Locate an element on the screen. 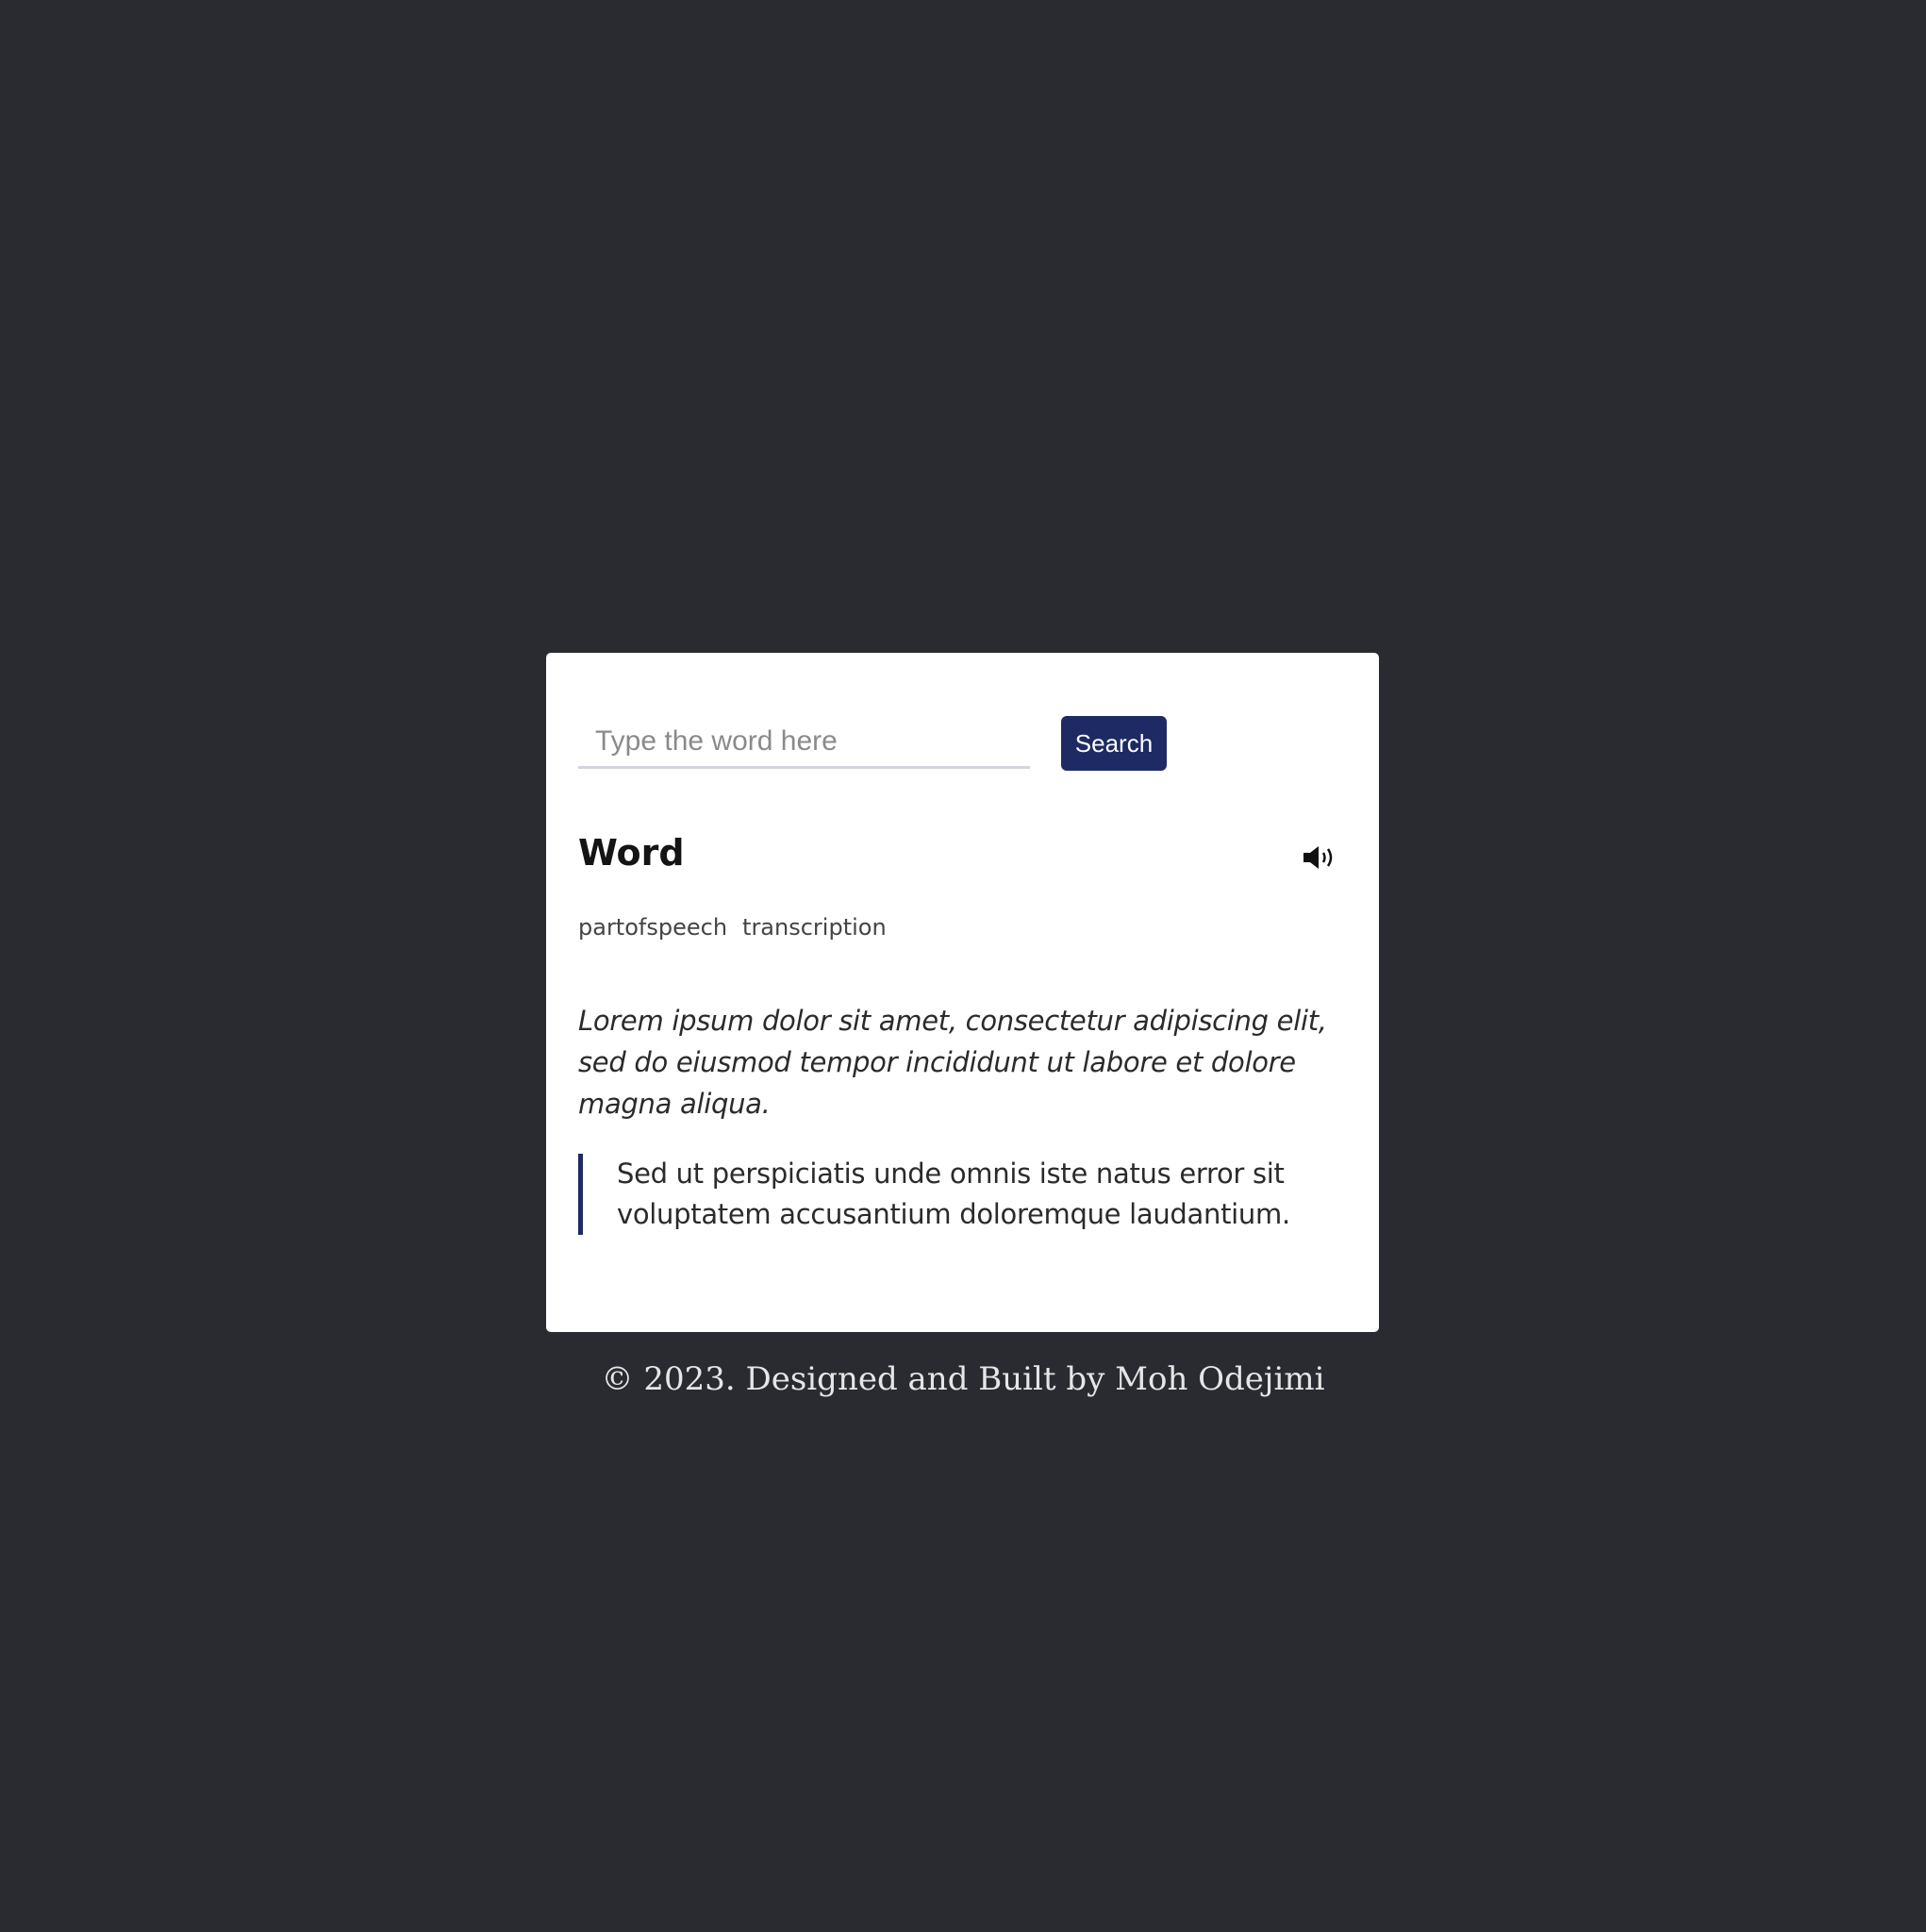 The image size is (1926, 1932). word-meta: partofspeech transcription is located at coordinates (733, 927).